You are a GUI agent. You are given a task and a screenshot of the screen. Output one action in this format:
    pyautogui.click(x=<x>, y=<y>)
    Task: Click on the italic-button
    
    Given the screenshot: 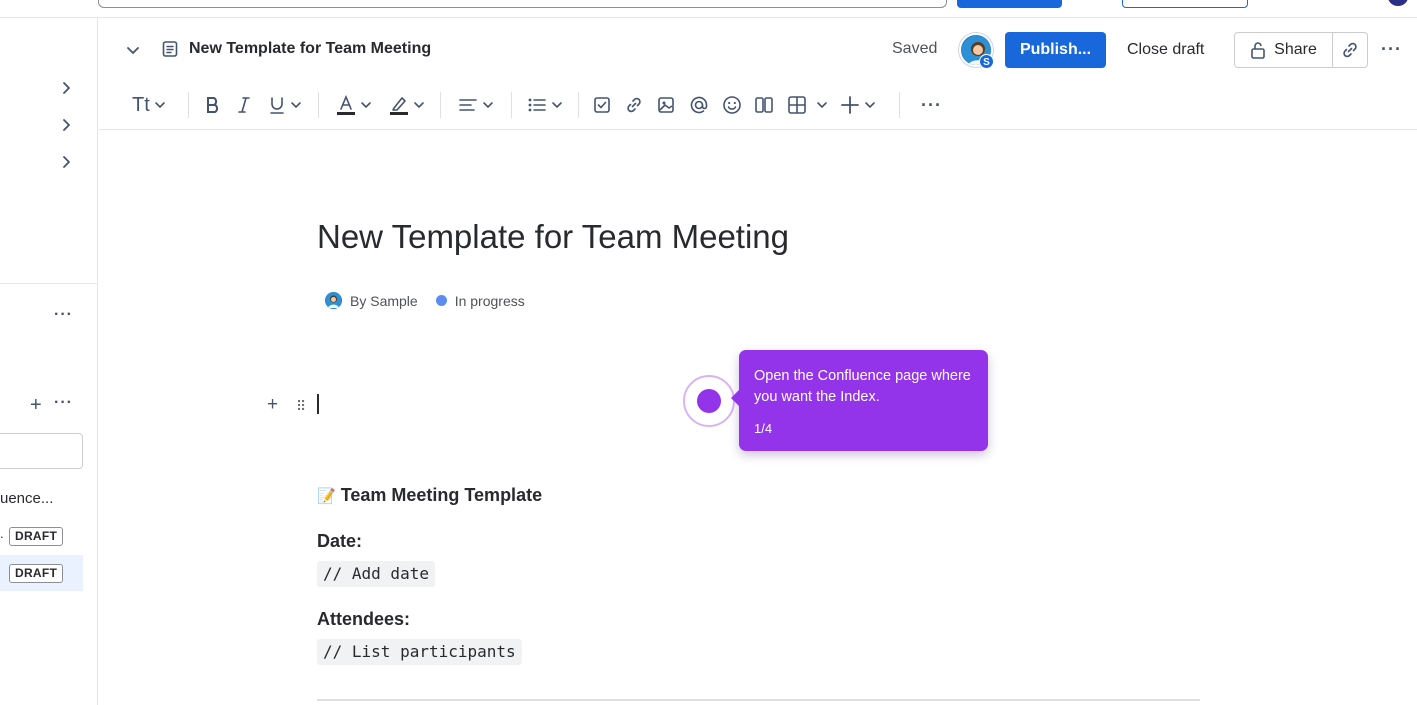 What is the action you would take?
    pyautogui.click(x=244, y=105)
    